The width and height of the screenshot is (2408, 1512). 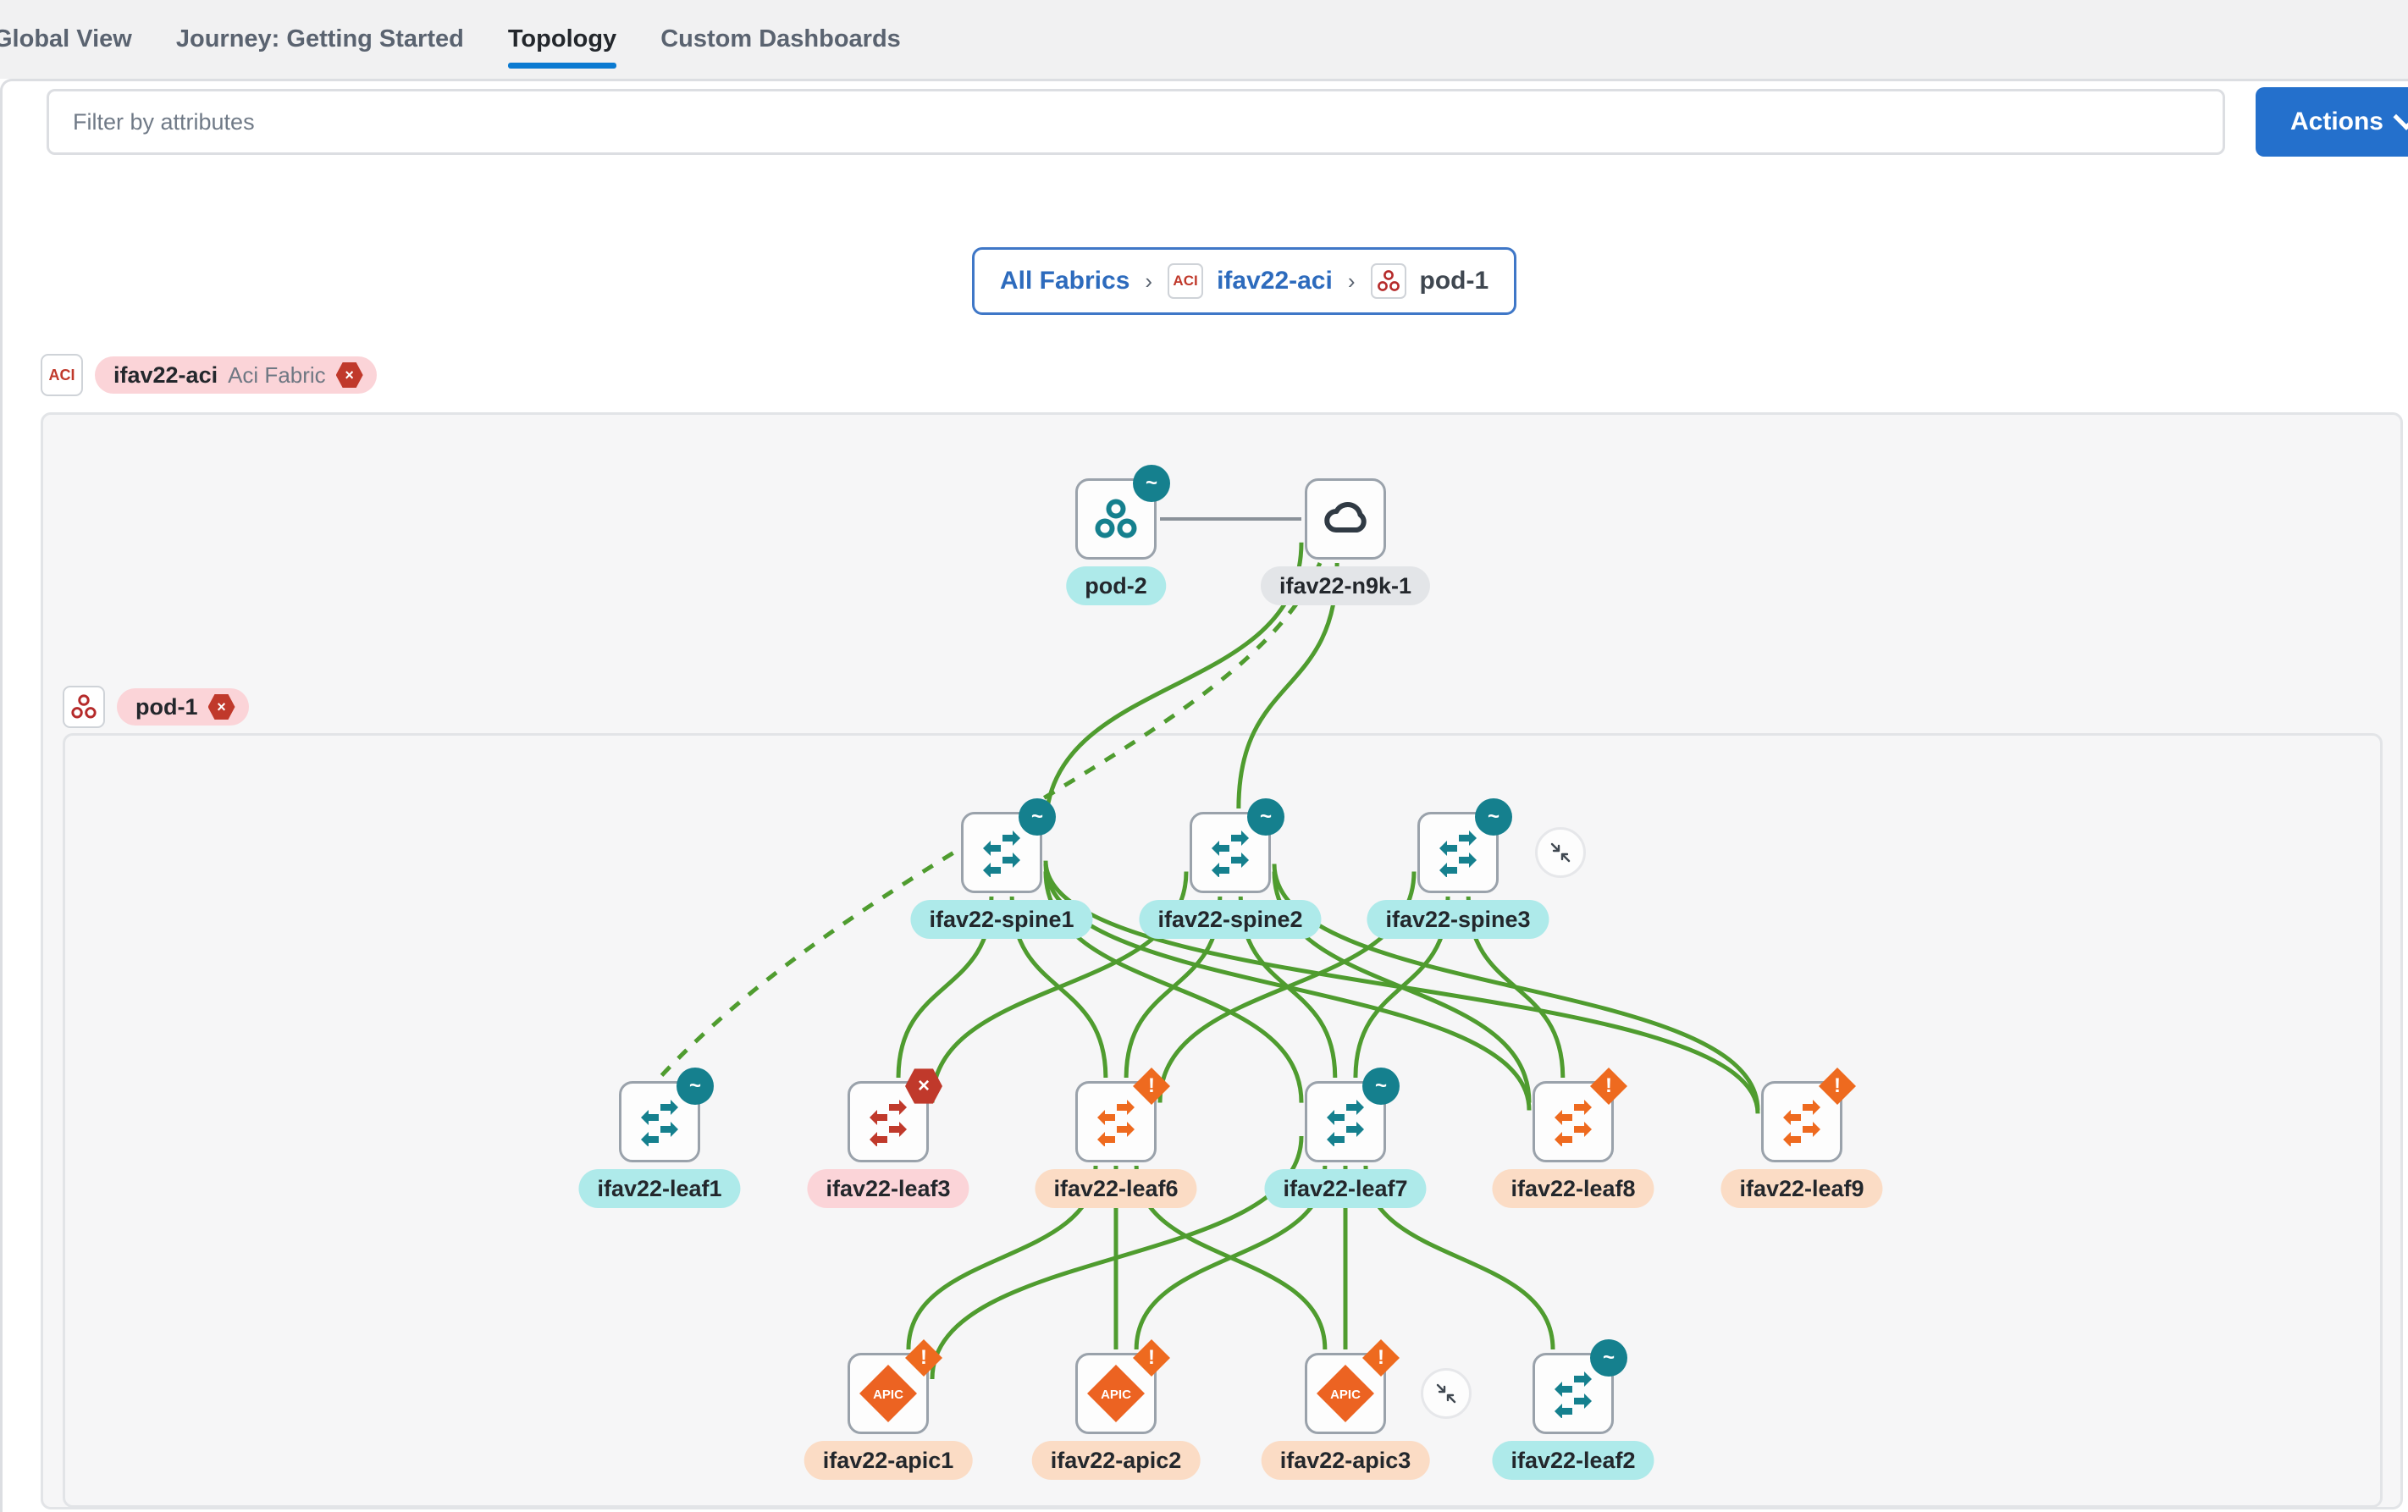 I want to click on topology-node-pod-2: ~ pod-2, so click(x=1118, y=535).